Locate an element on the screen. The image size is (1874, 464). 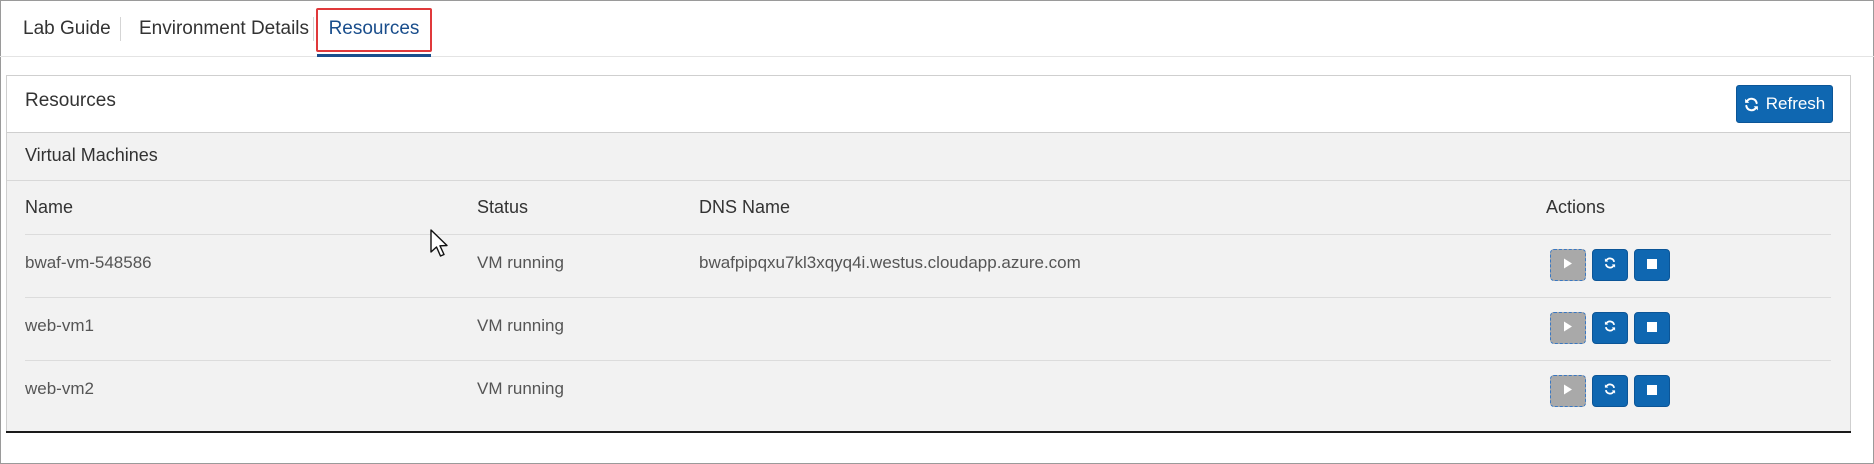
tab-bar: Lab Guide Environment Details Resources is located at coordinates (937, 28).